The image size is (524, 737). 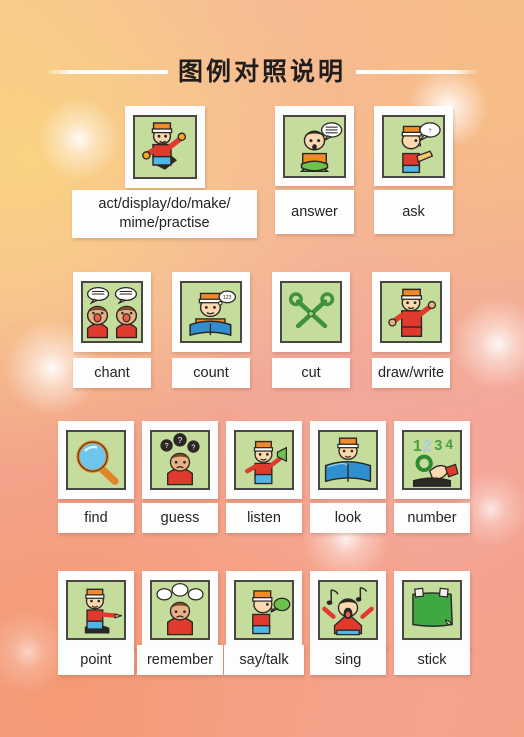 I want to click on word-label: cut, so click(x=311, y=372).